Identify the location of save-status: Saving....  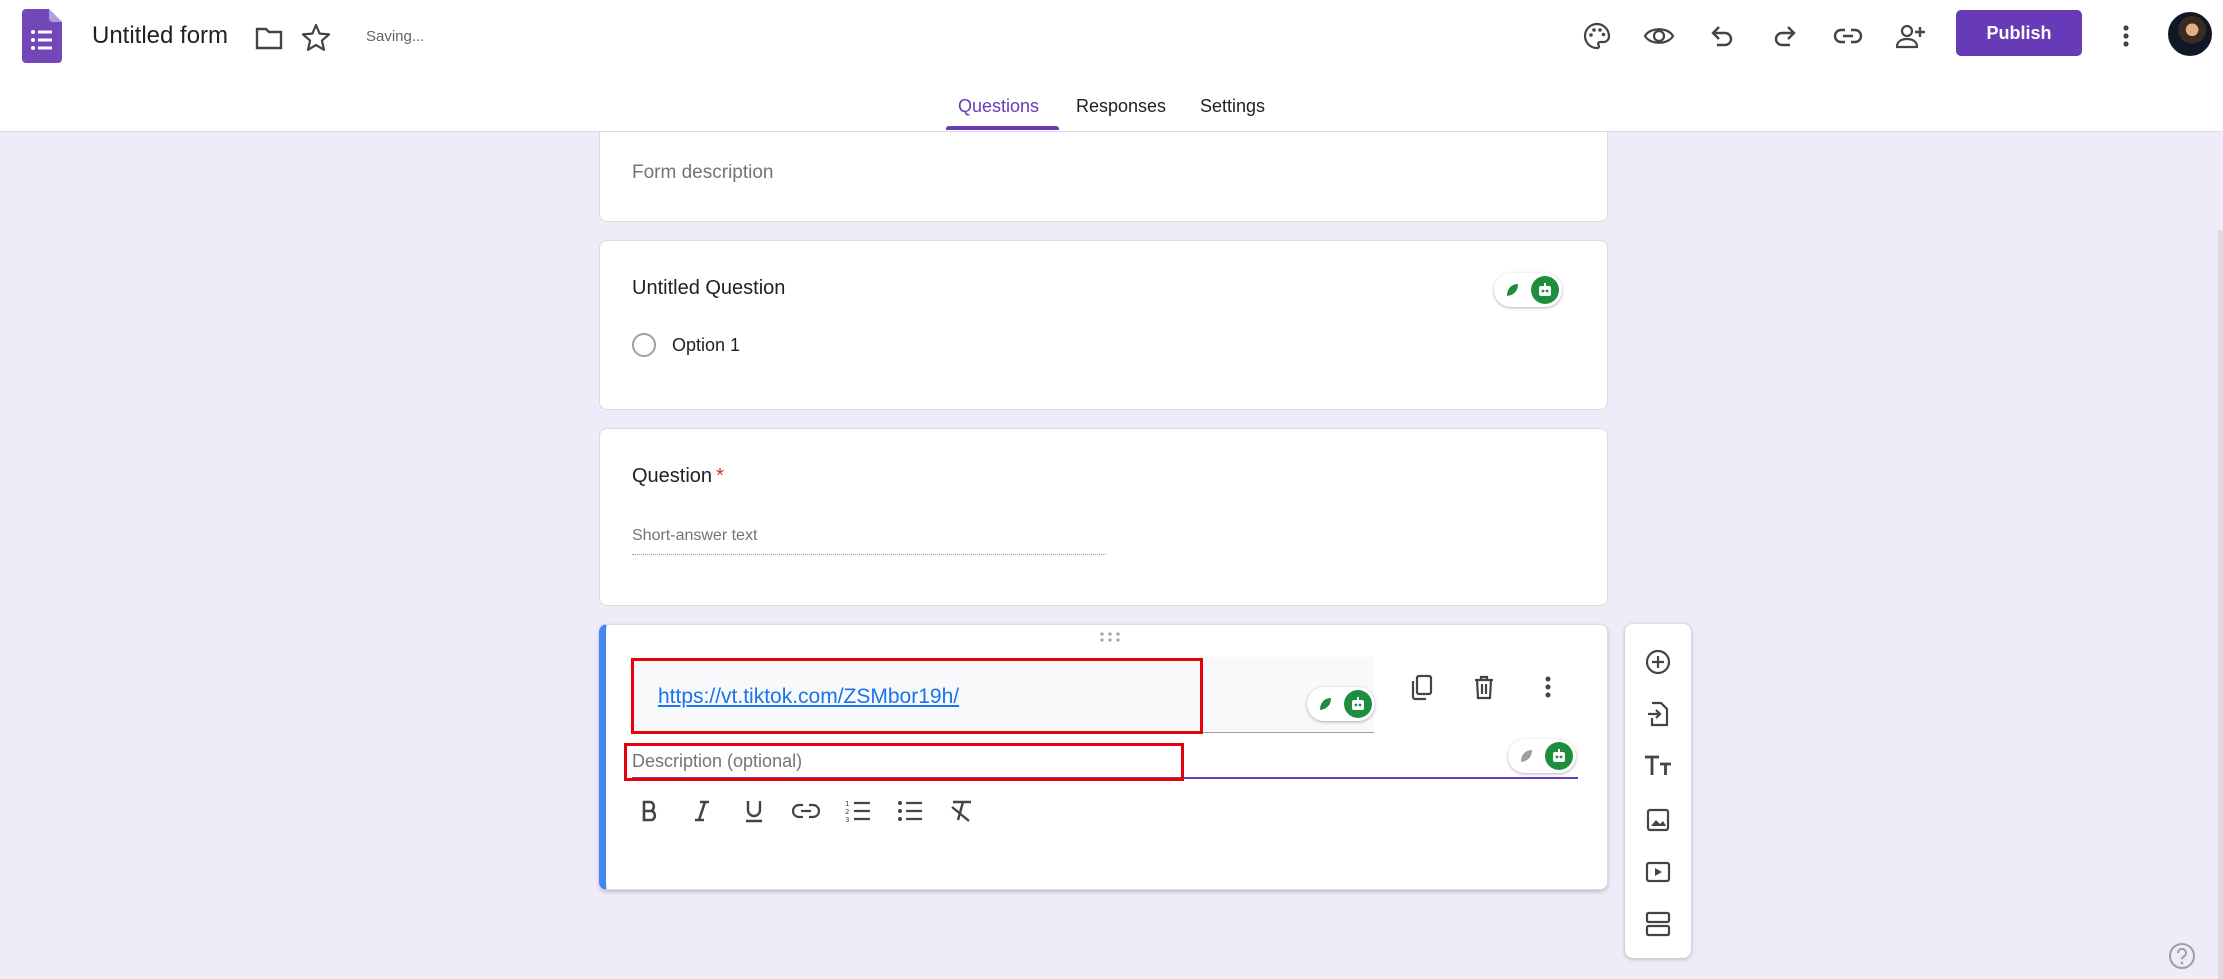
(395, 36).